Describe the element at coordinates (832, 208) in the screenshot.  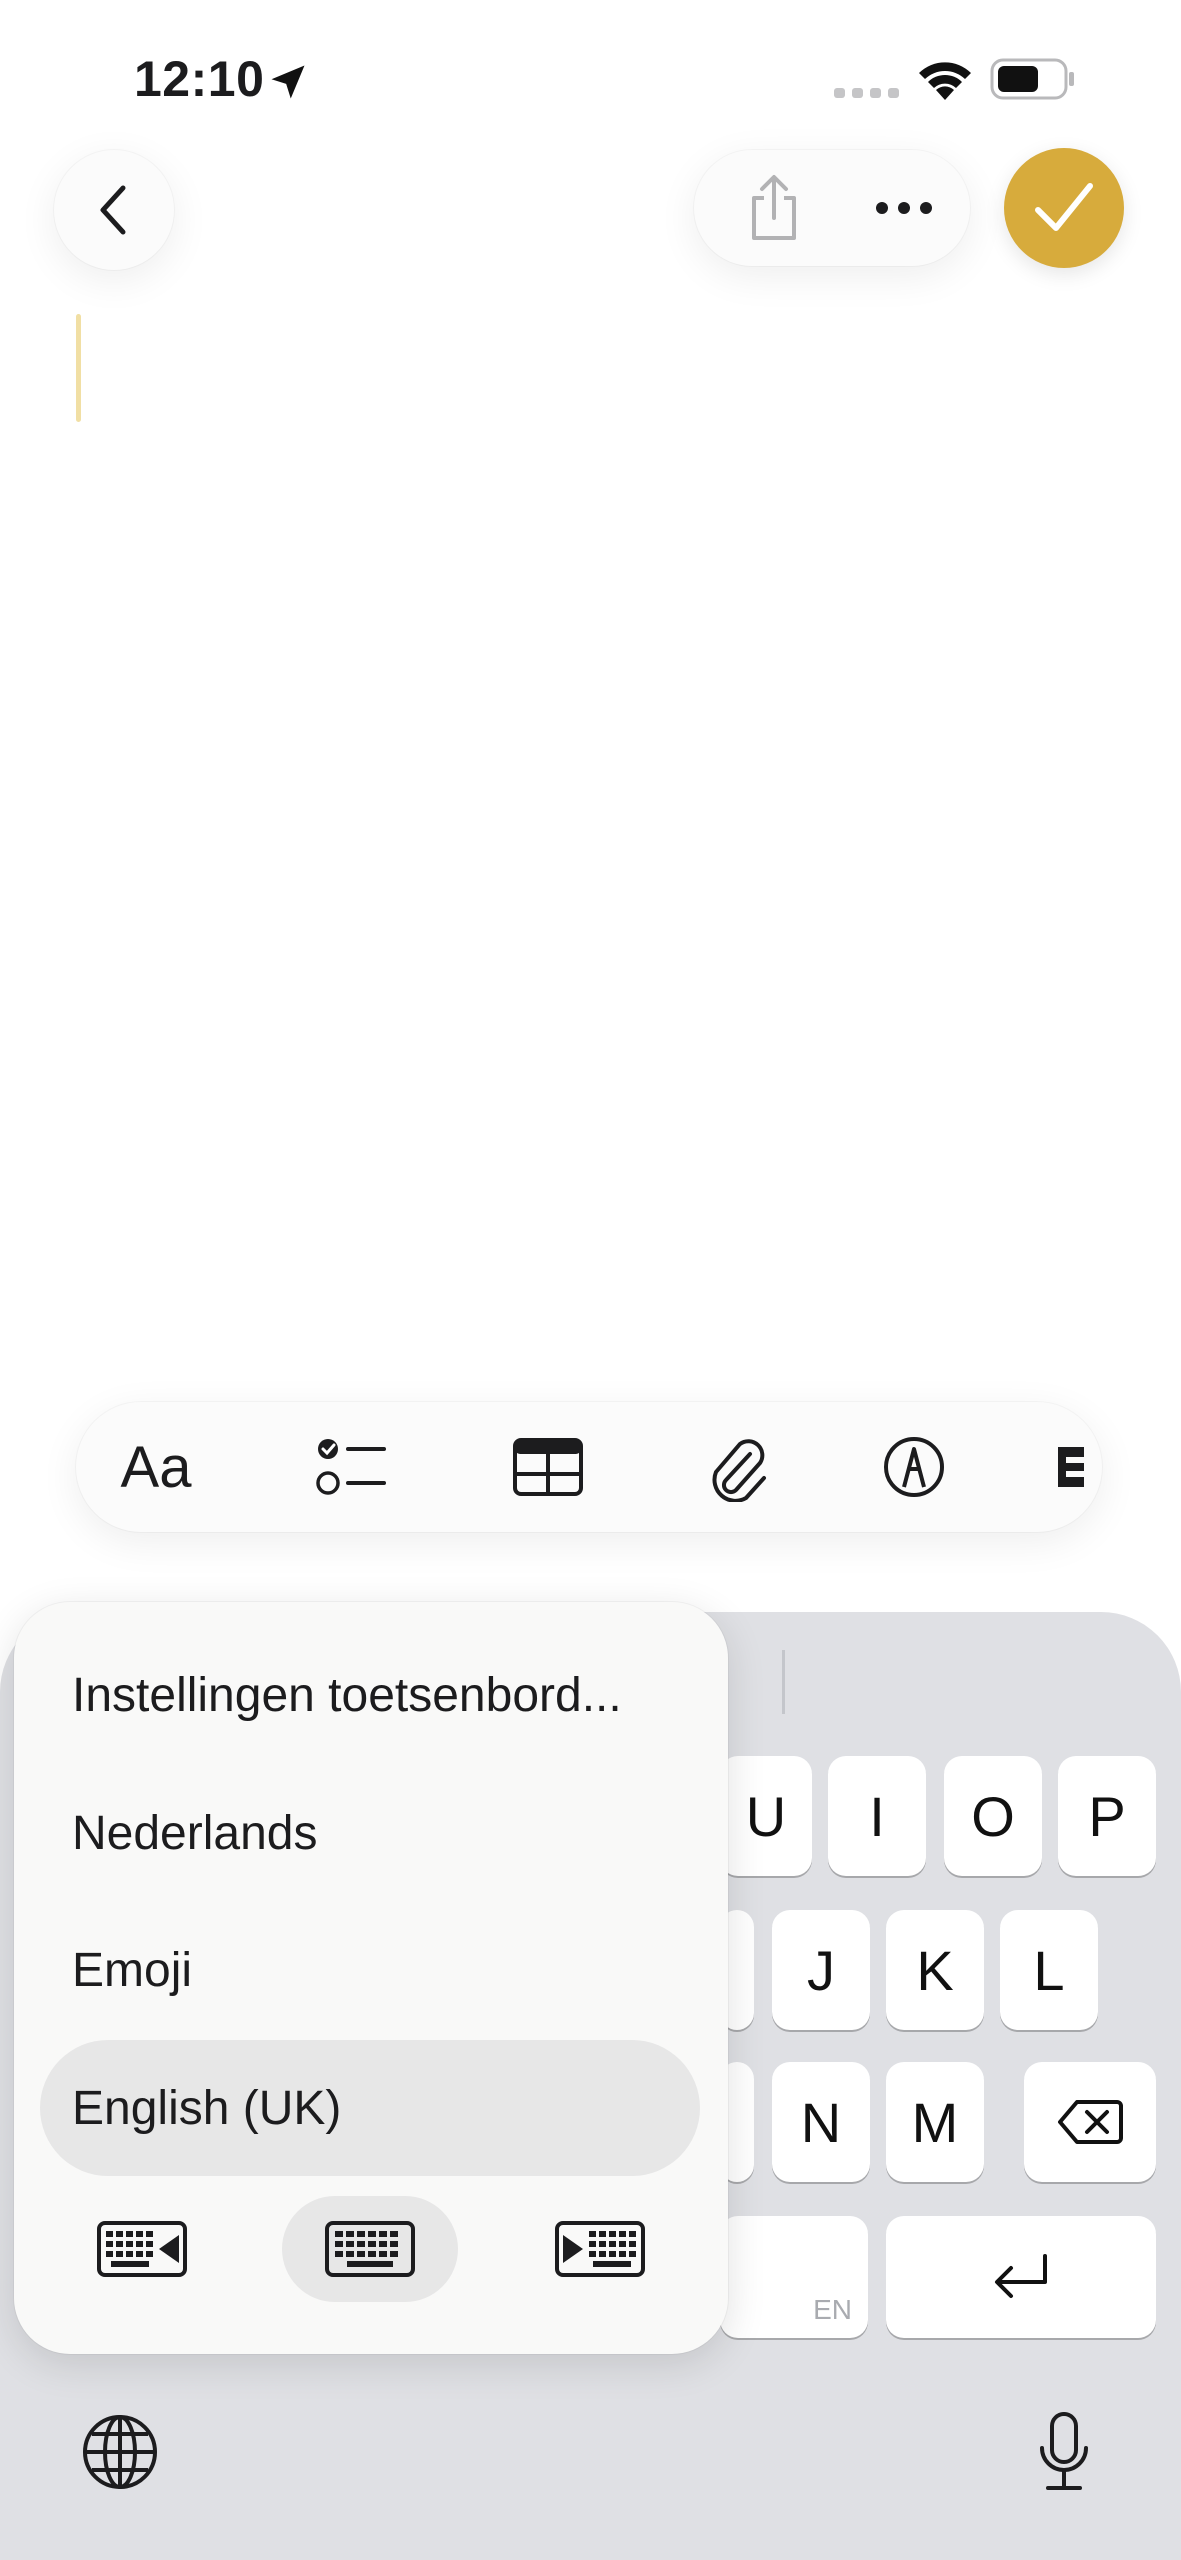
I see `actions-pill` at that location.